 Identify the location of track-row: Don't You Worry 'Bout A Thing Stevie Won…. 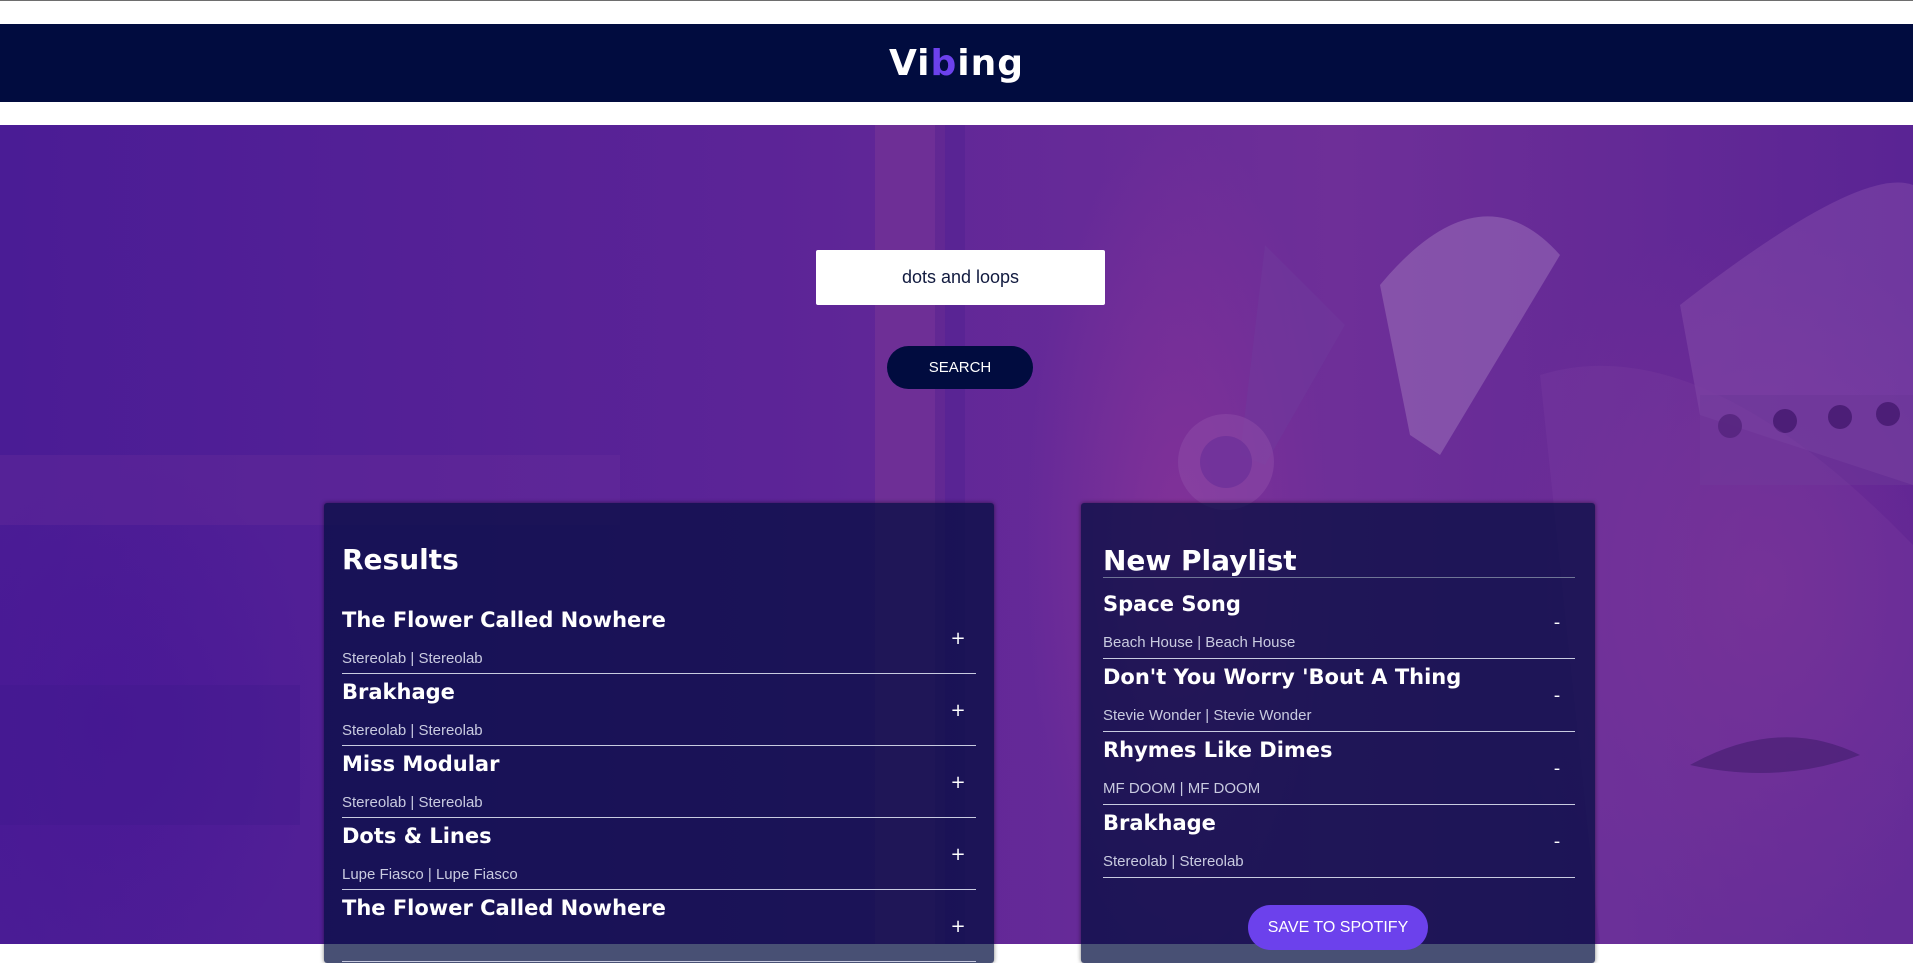
(1339, 695).